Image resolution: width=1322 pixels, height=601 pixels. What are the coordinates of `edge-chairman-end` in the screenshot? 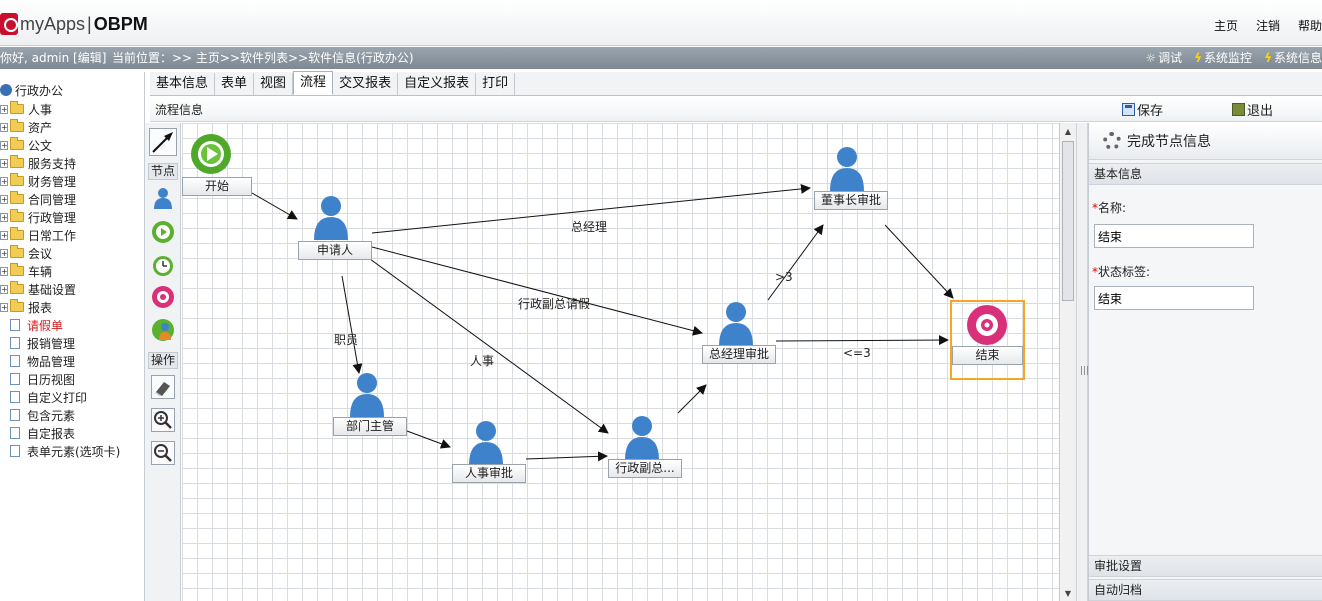 It's located at (919, 261).